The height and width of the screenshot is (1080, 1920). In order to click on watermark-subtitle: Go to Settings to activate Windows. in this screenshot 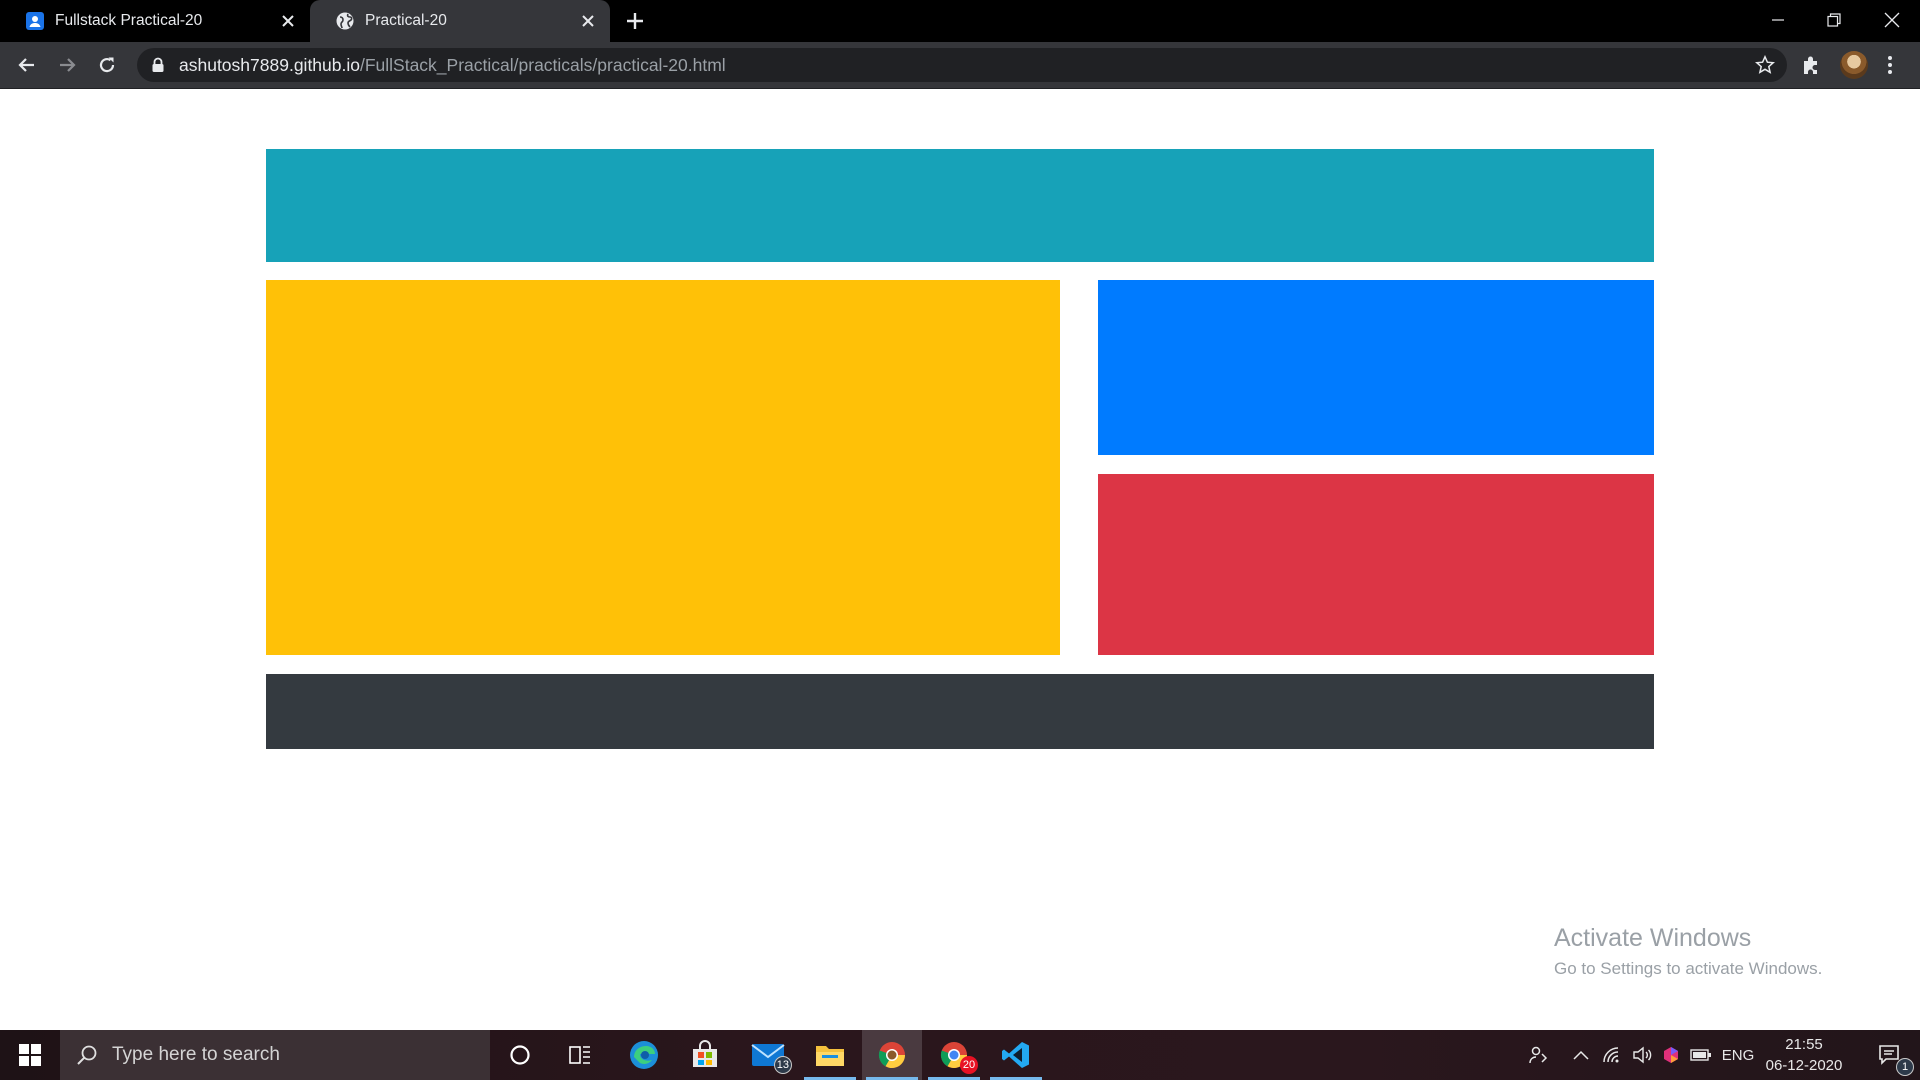, I will do `click(1688, 968)`.